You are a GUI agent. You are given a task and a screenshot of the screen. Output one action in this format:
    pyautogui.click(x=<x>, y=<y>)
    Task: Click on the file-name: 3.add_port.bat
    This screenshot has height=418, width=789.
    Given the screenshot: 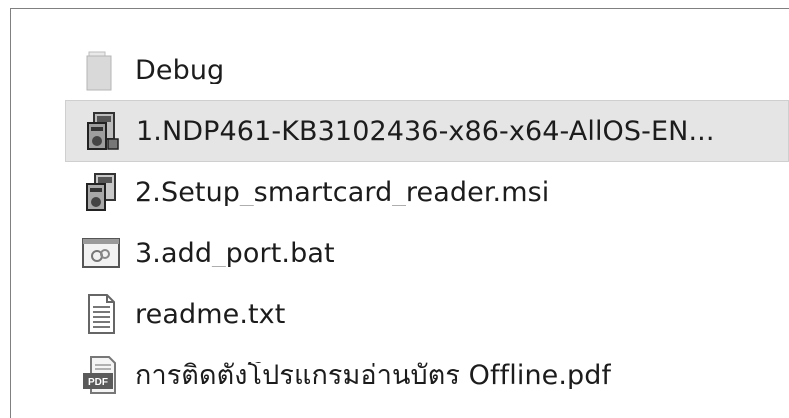 What is the action you would take?
    pyautogui.click(x=235, y=253)
    